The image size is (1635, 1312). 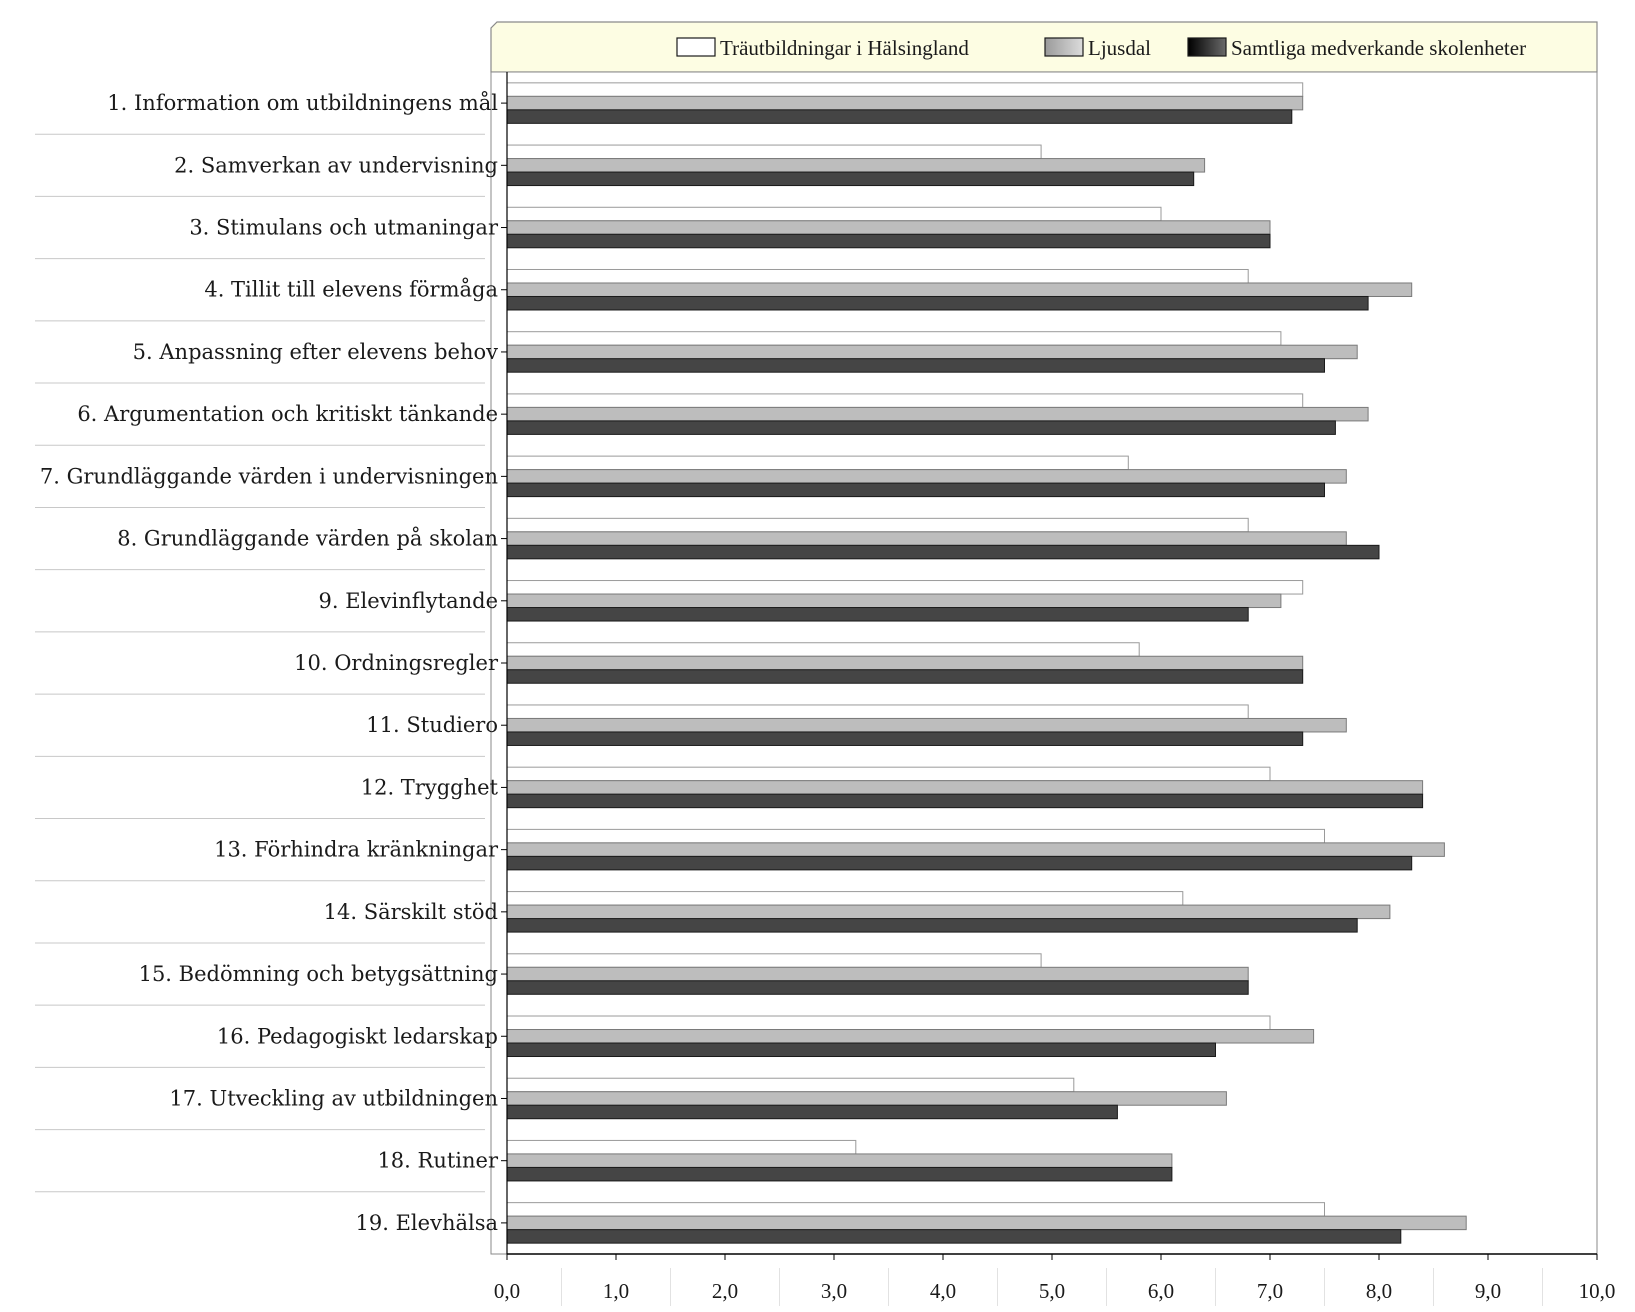 I want to click on x-axis-ticks: 0,0 1,0 2,0 3,0 4,0 5,0 6,0 7,0 8,0 9,0 10,0, so click(x=1055, y=1280).